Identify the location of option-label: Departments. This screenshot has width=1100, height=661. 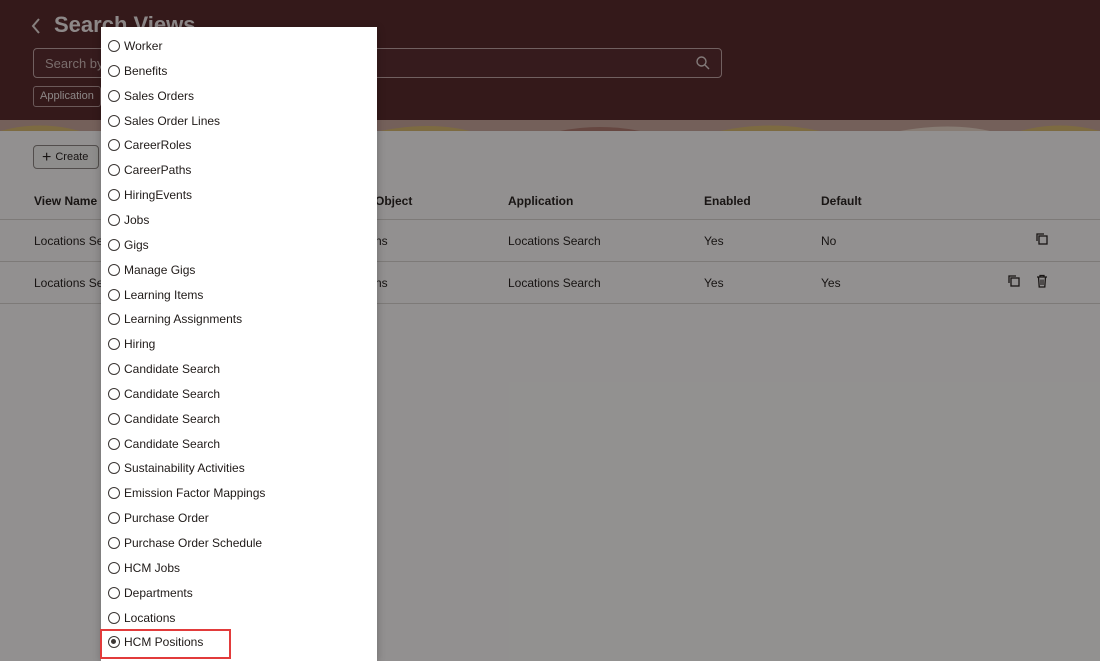
(158, 592).